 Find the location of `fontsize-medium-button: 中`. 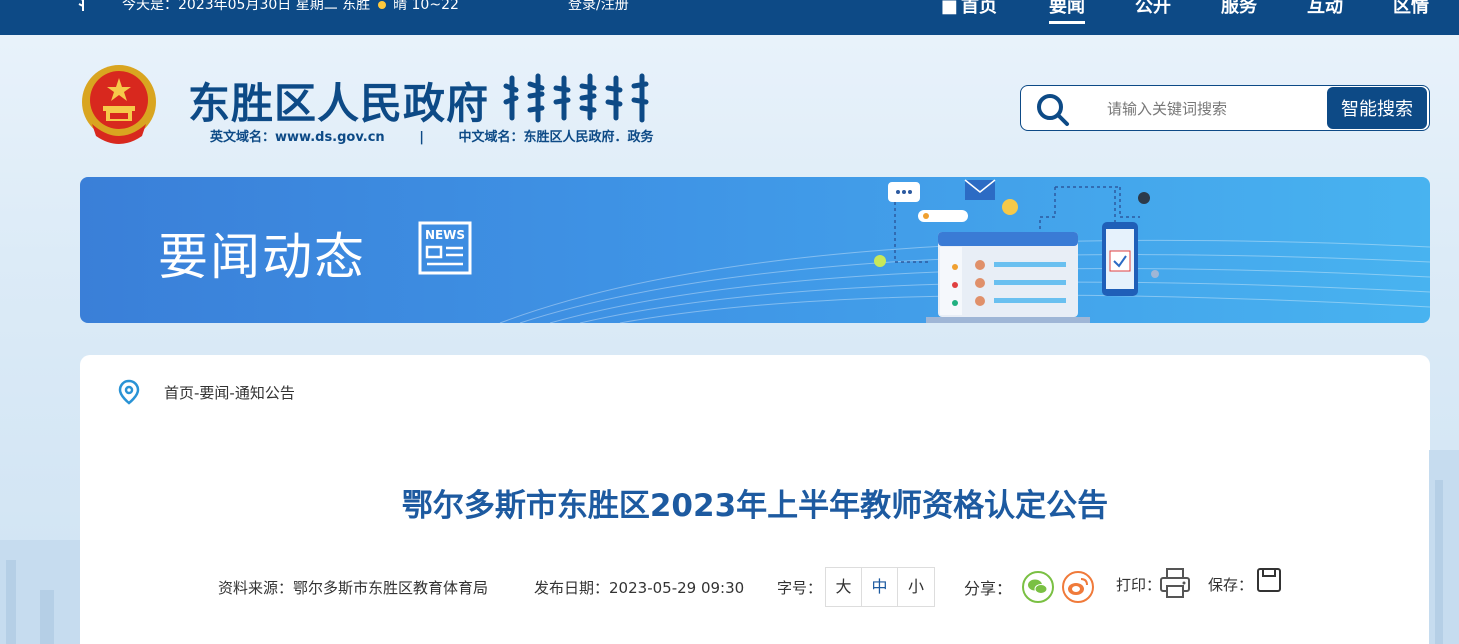

fontsize-medium-button: 中 is located at coordinates (880, 587).